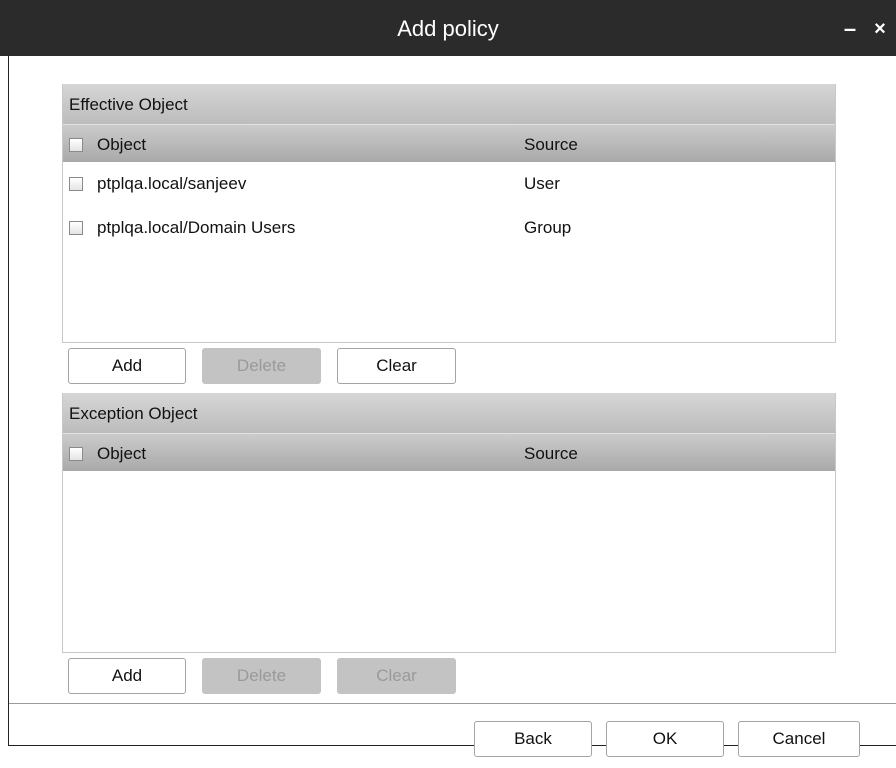  What do you see at coordinates (548, 227) in the screenshot?
I see `row-source: Group` at bounding box center [548, 227].